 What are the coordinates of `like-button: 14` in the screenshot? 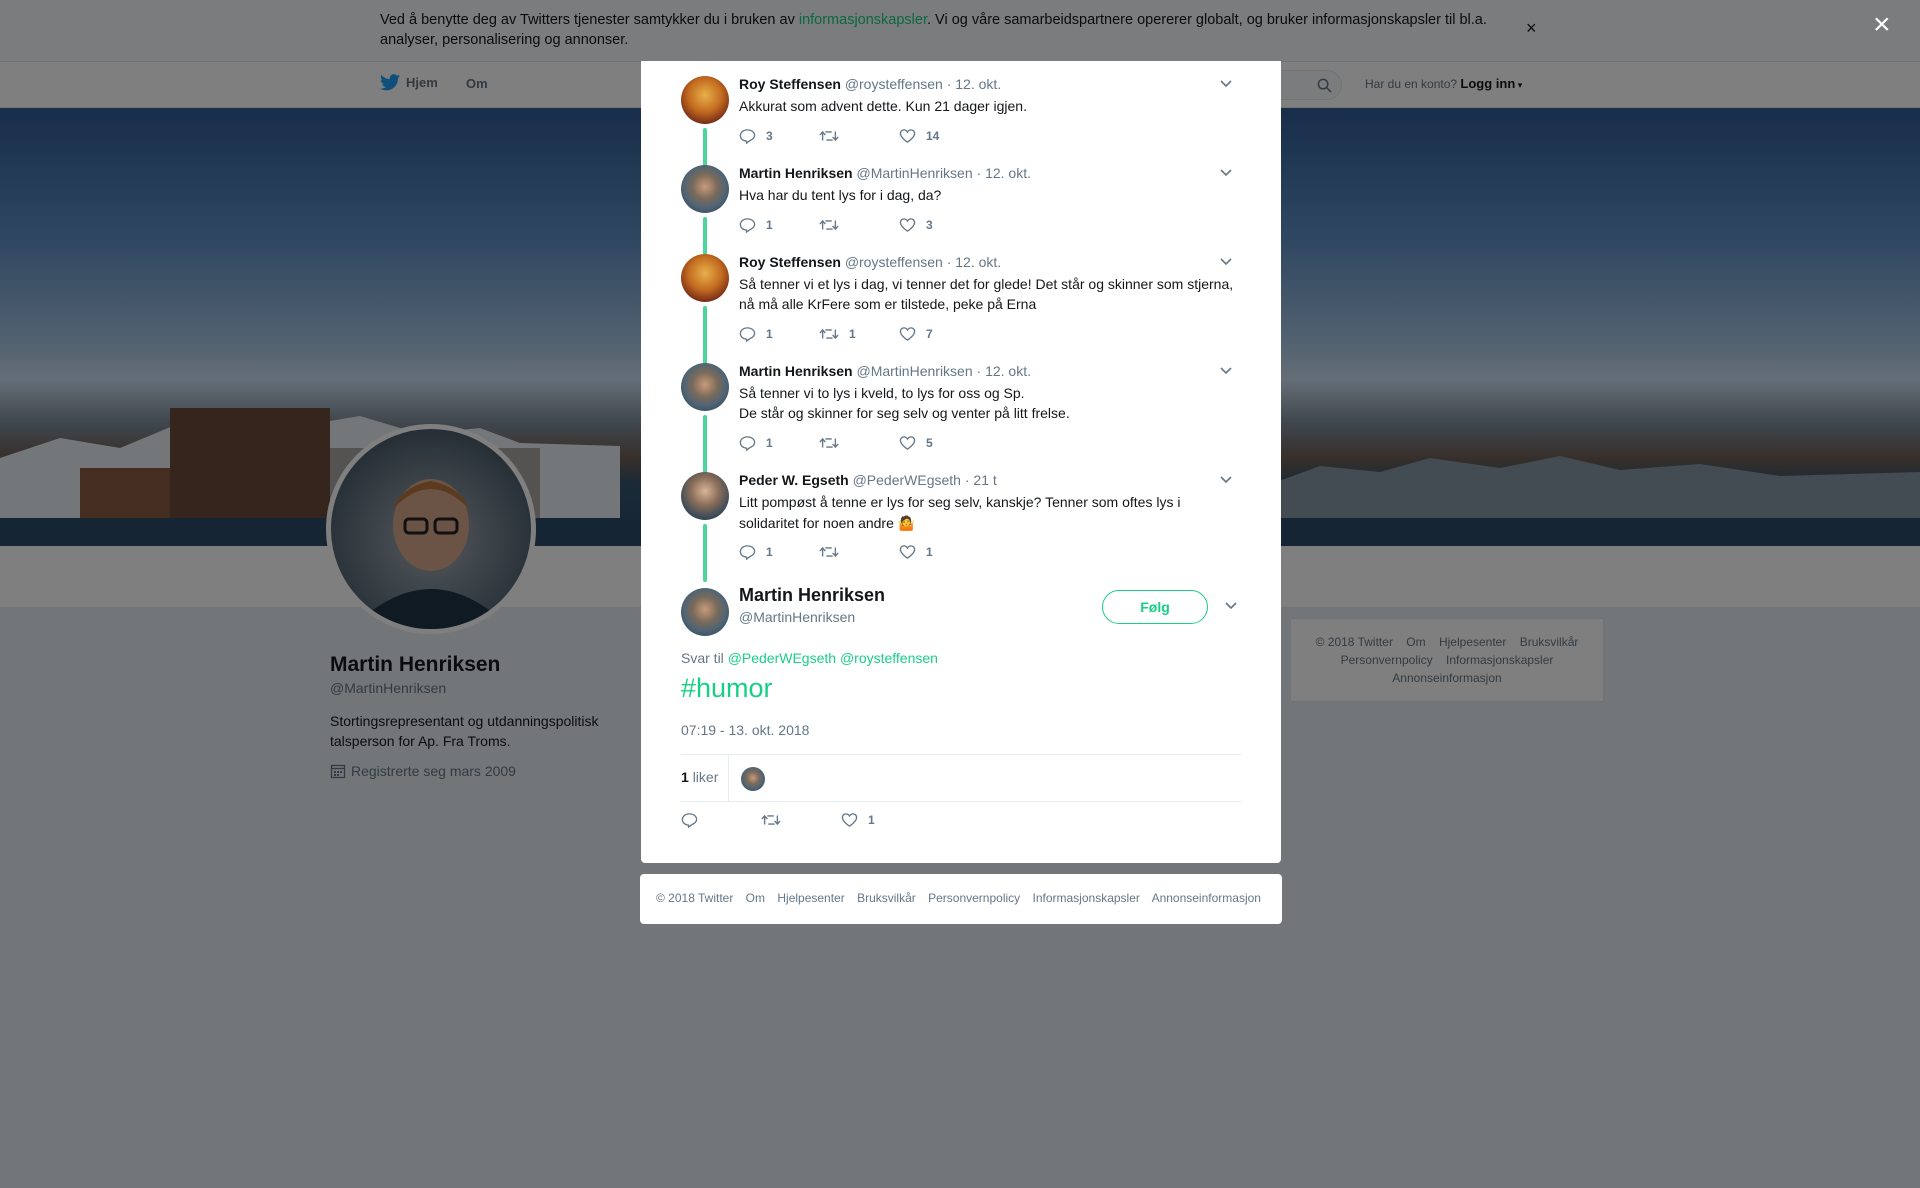 It's located at (939, 136).